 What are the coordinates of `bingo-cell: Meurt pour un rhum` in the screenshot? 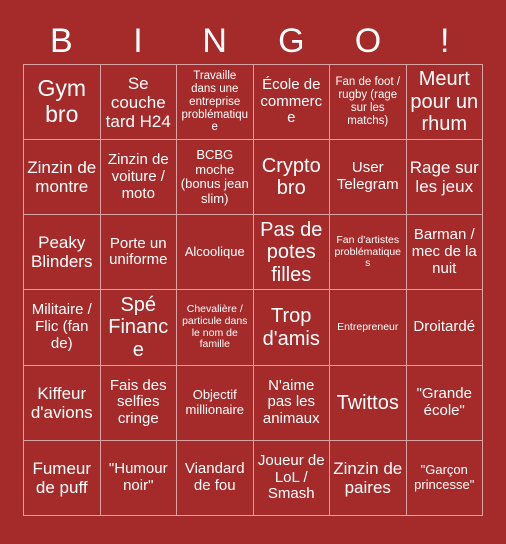 It's located at (444, 103).